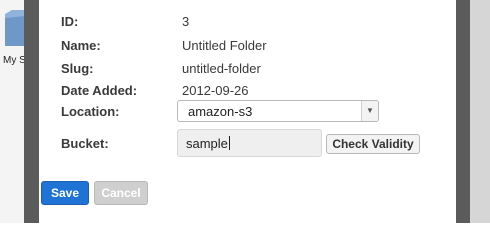 Image resolution: width=490 pixels, height=240 pixels. I want to click on dialog-frame-right, so click(463, 111).